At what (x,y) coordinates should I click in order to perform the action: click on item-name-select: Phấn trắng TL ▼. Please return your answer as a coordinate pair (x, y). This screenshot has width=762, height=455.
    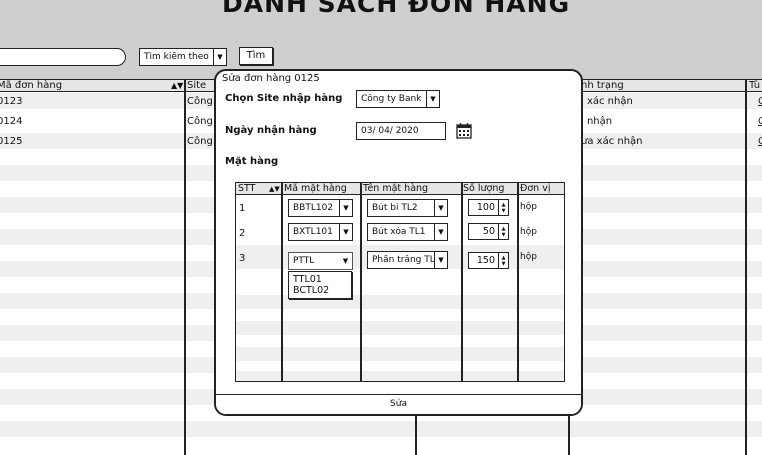
    Looking at the image, I should click on (407, 260).